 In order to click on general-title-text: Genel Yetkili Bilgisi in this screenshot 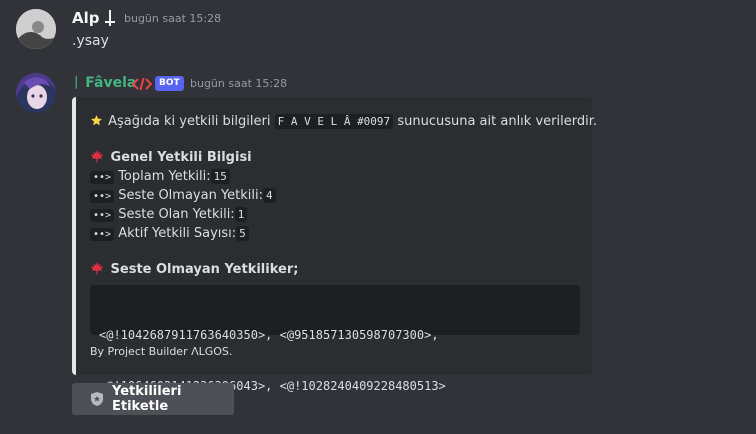, I will do `click(181, 157)`.